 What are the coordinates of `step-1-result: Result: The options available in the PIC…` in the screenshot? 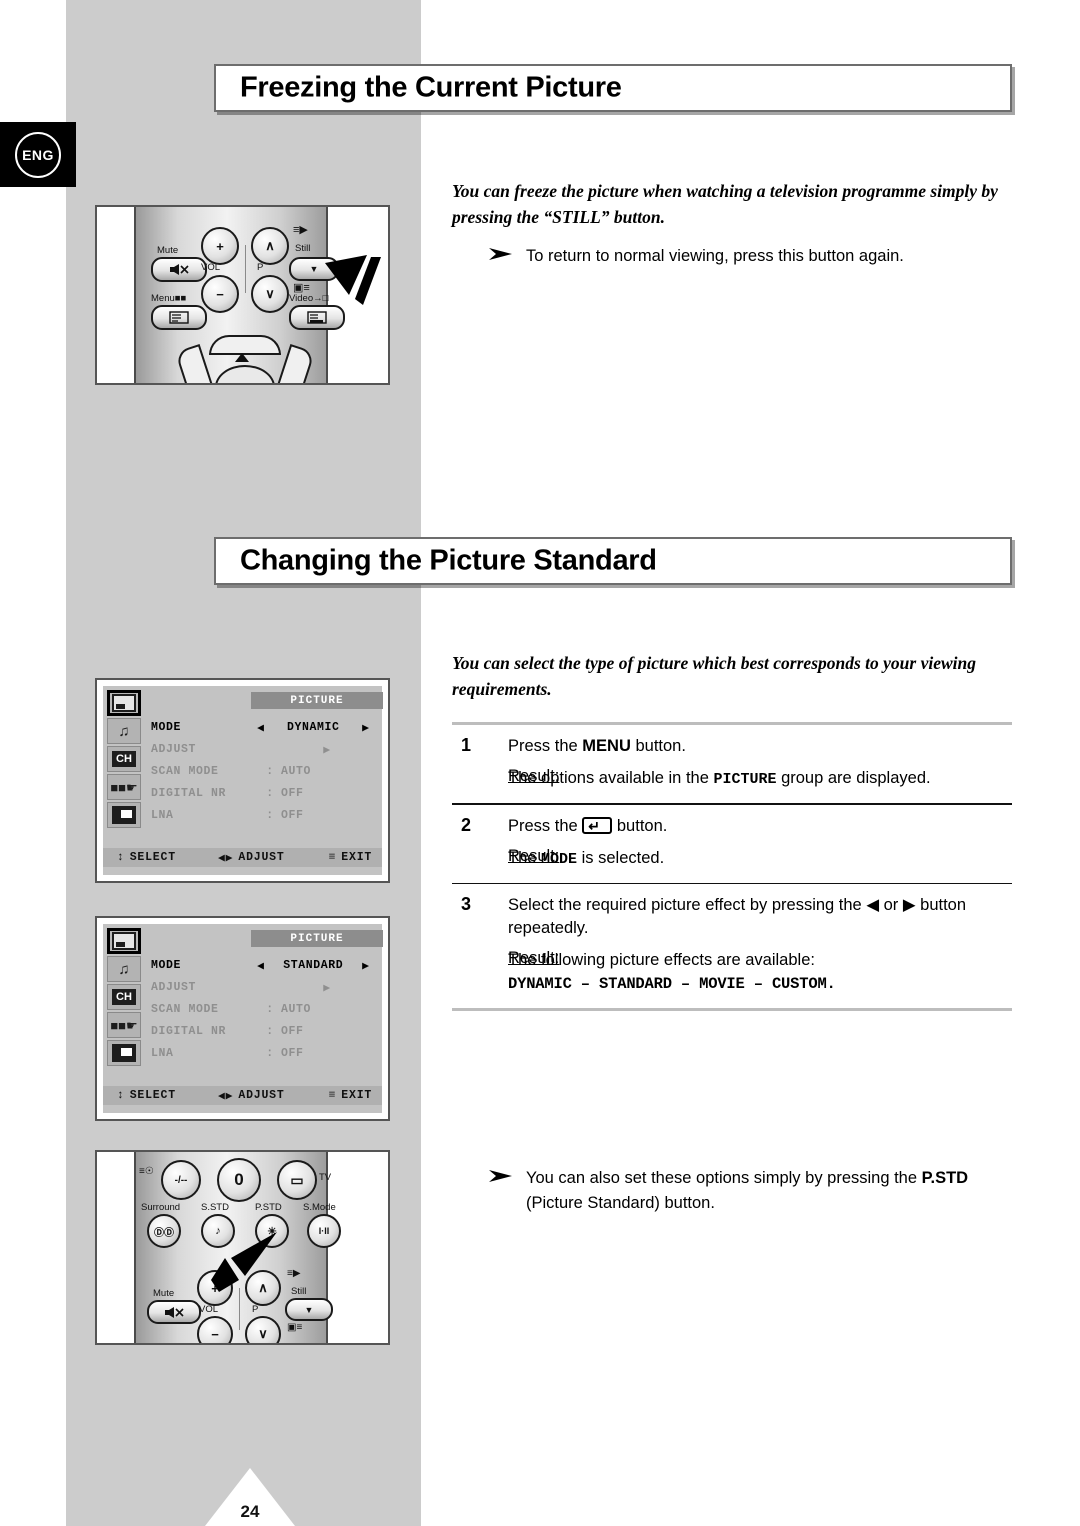 It's located at (760, 779).